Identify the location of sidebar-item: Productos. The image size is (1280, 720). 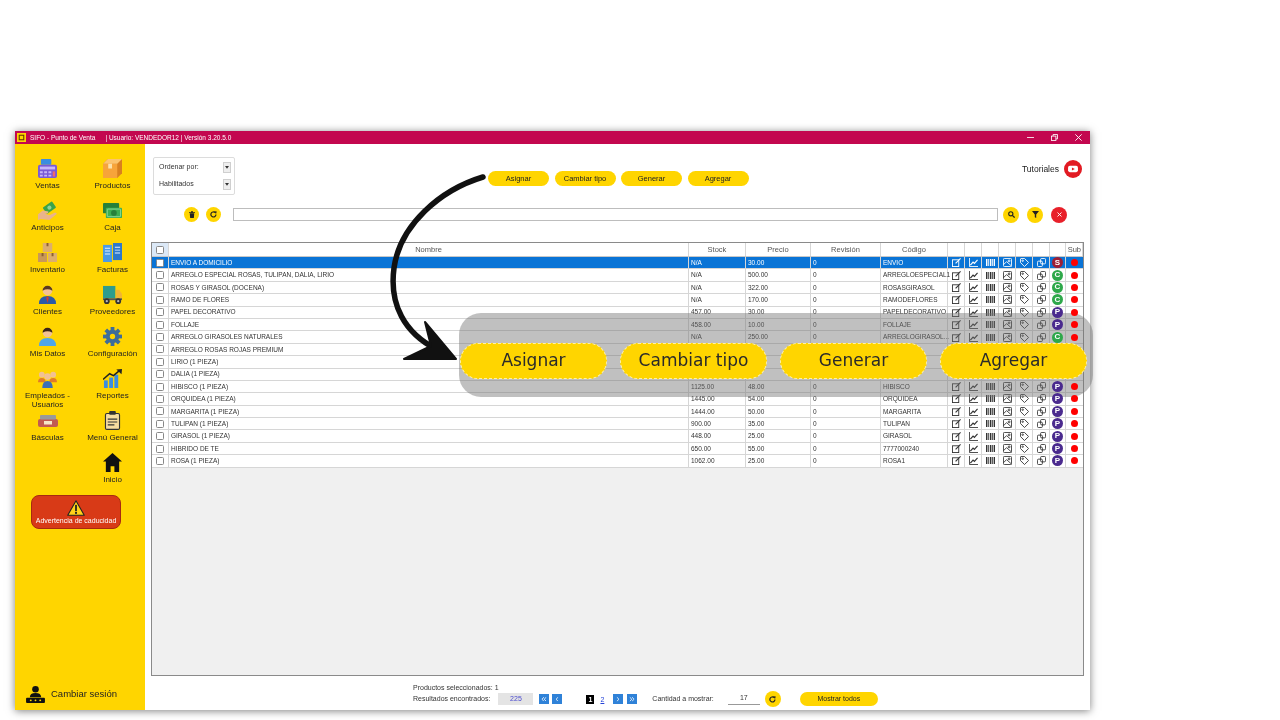
(112, 180).